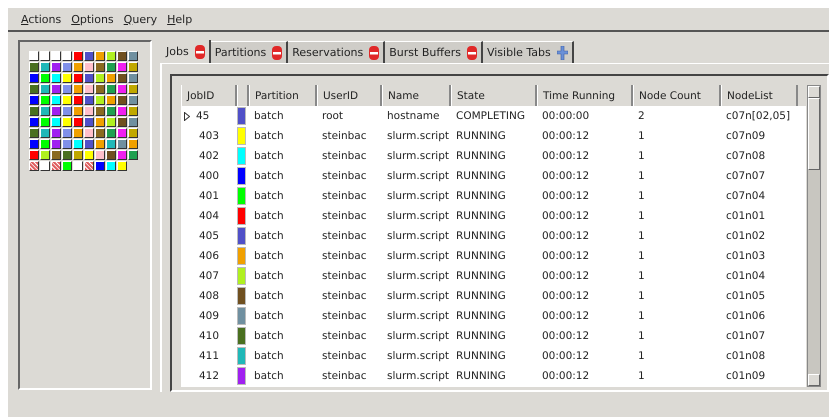  I want to click on tab: Jobs, so click(186, 51).